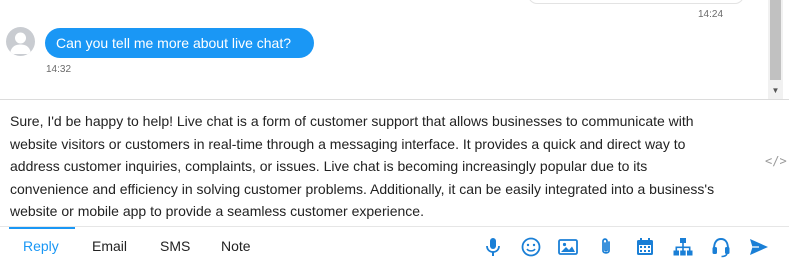 The height and width of the screenshot is (270, 789). Describe the element at coordinates (175, 246) in the screenshot. I see `tab-sms: SMS` at that location.